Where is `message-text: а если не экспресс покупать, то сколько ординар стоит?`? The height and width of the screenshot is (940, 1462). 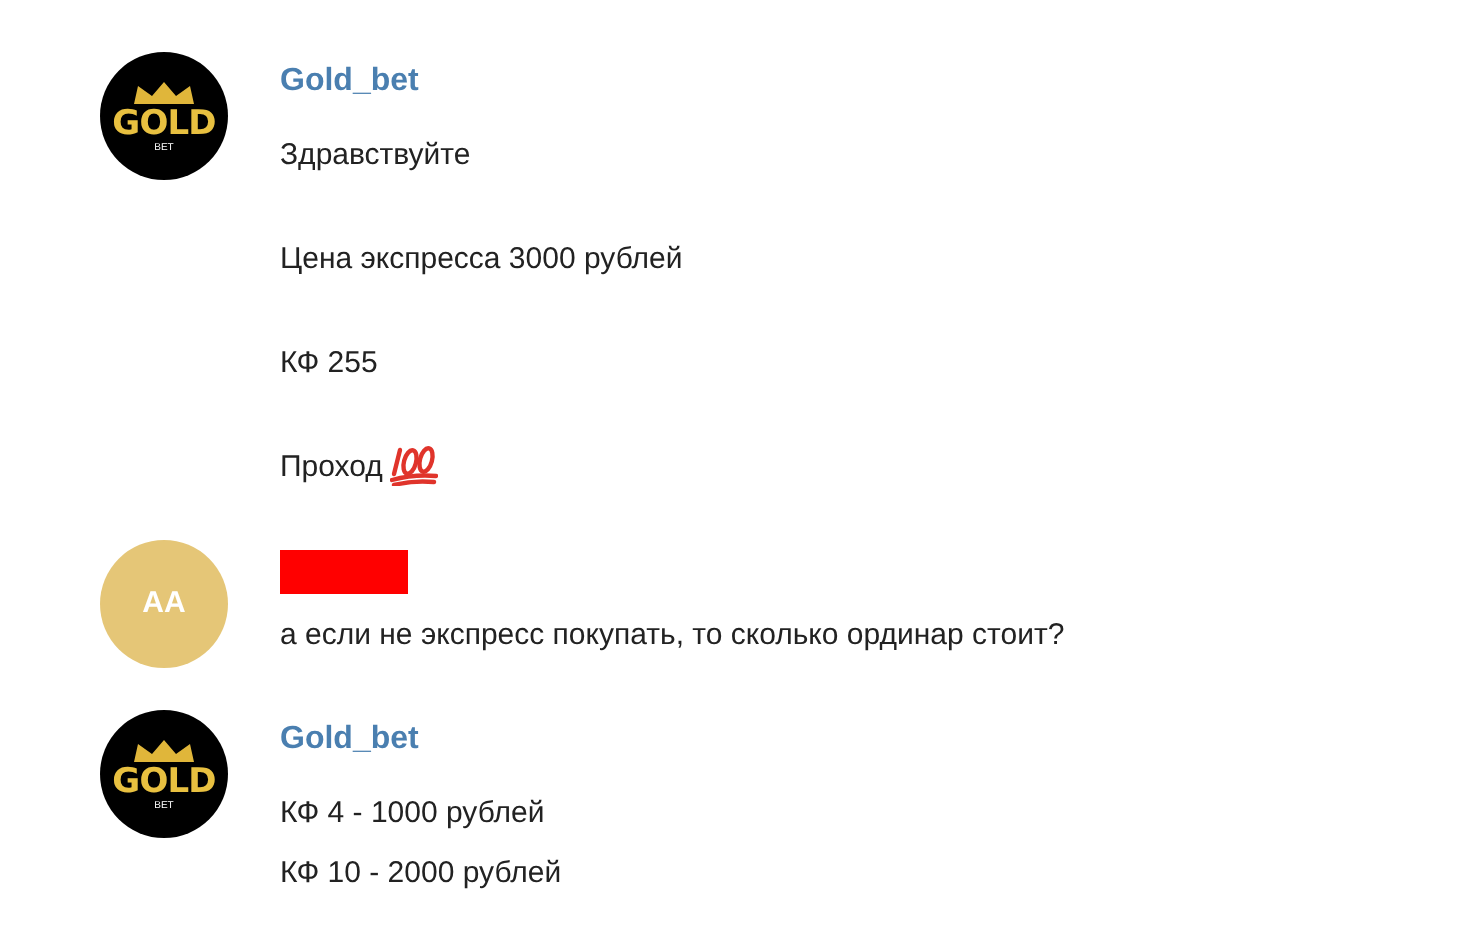 message-text: а если не экспресс покупать, то сколько ординар стоит? is located at coordinates (672, 635).